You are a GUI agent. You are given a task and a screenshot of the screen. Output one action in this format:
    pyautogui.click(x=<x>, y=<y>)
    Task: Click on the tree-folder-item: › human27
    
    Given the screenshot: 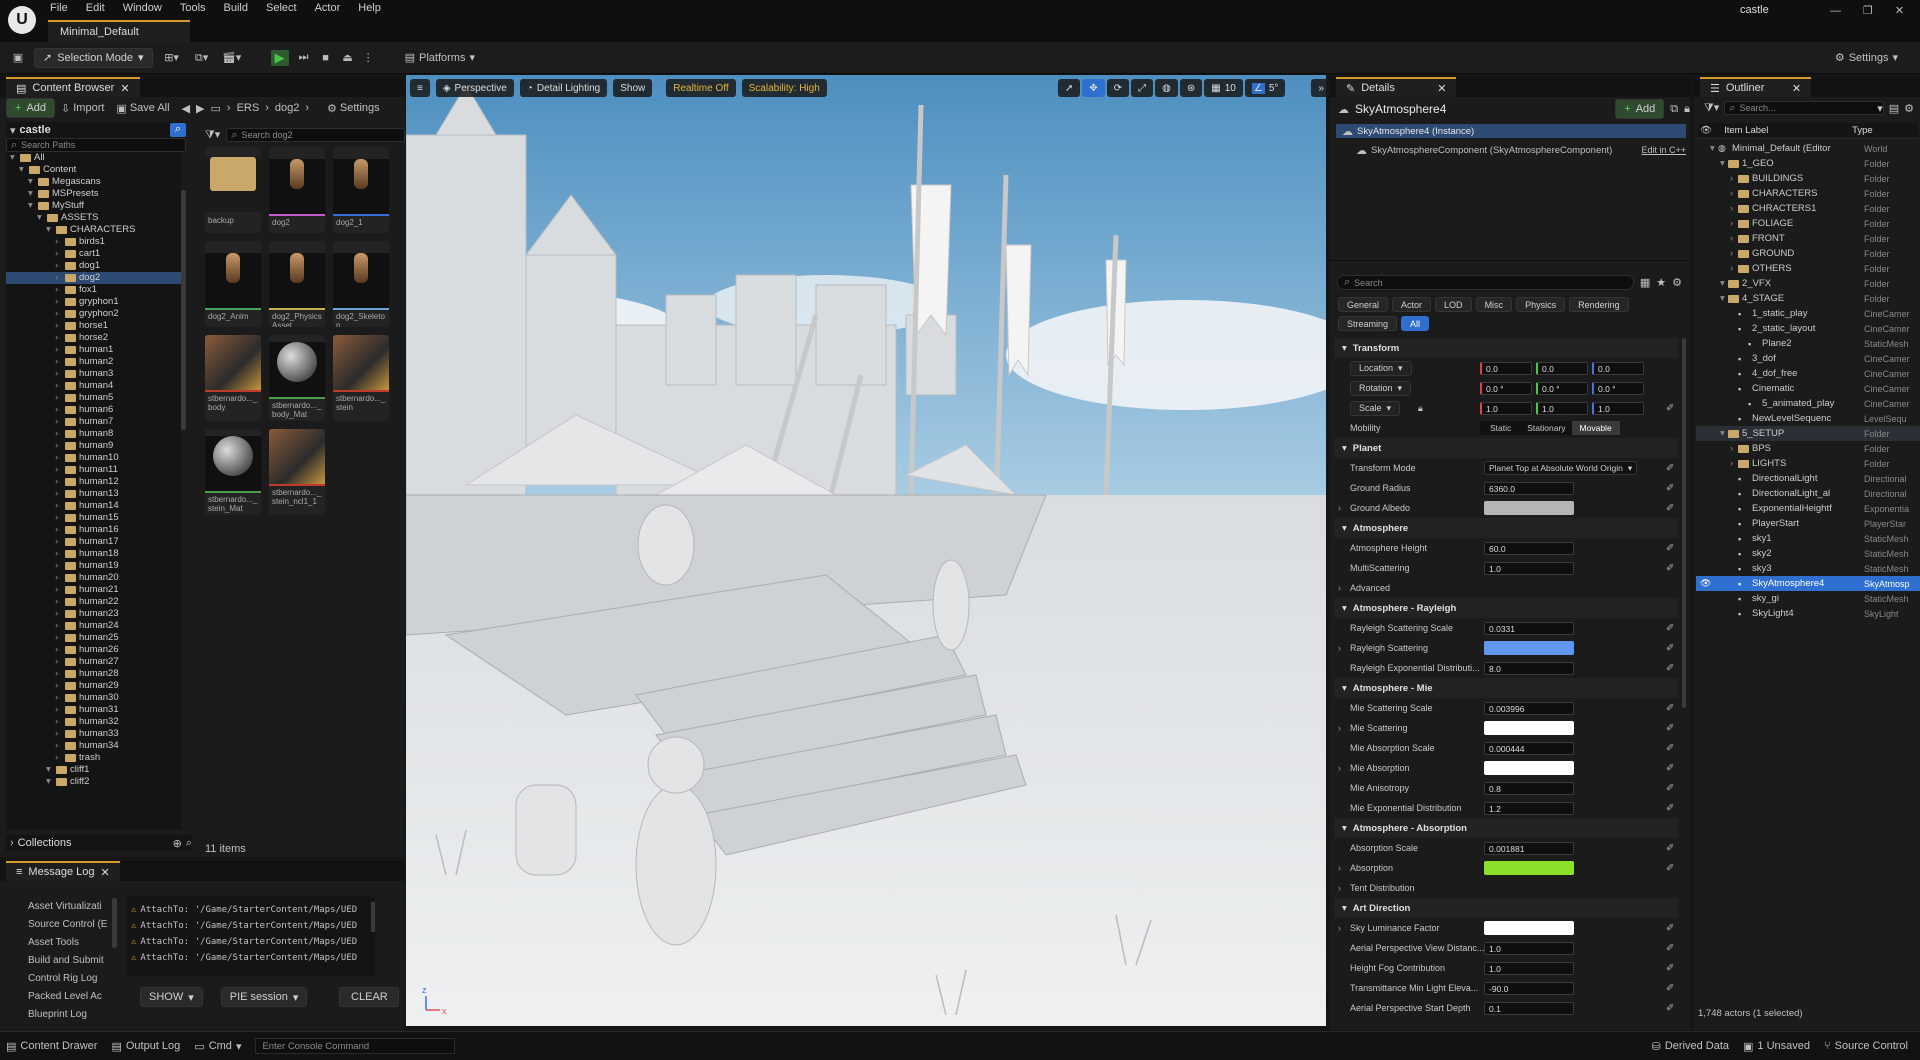 What is the action you would take?
    pyautogui.click(x=93, y=662)
    